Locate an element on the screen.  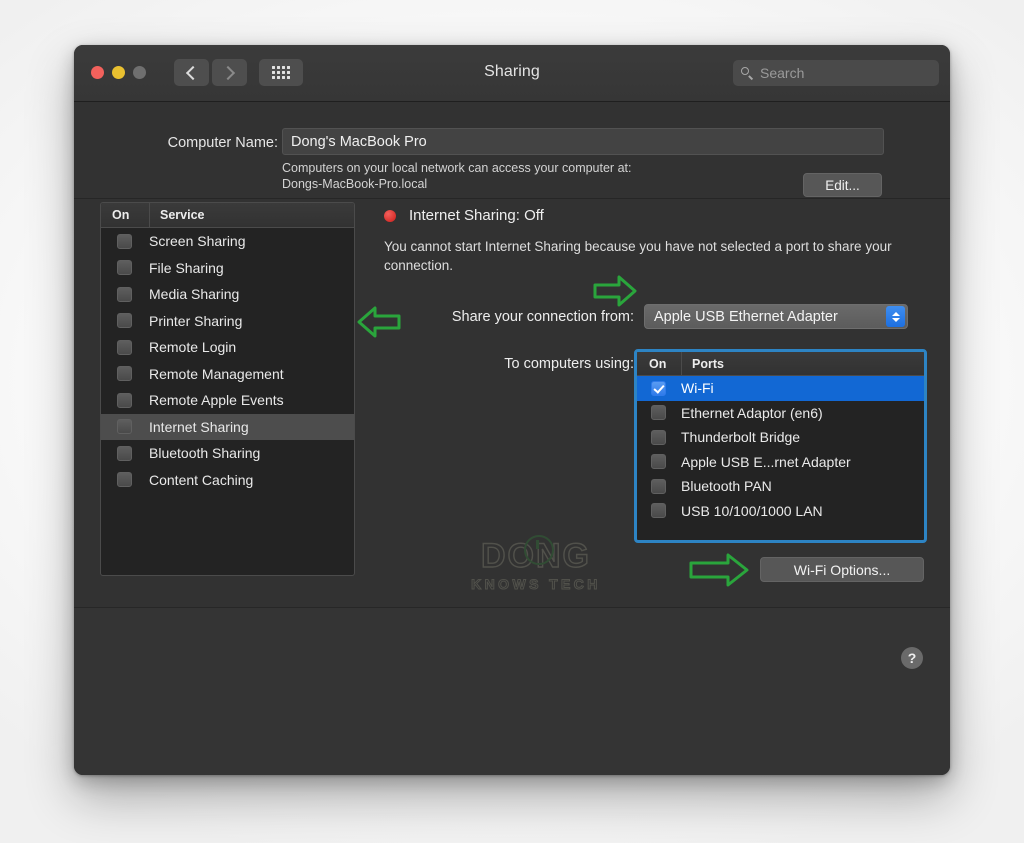
share-connection-from-select: Apple USB Ethernet Adapter is located at coordinates (776, 316).